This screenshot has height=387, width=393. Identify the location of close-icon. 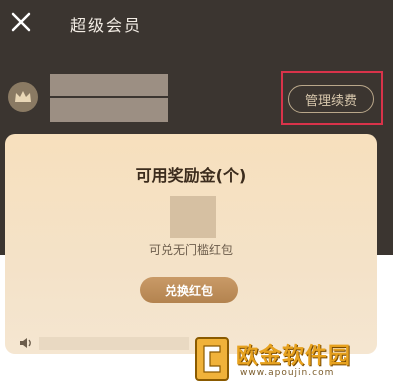
(21, 22).